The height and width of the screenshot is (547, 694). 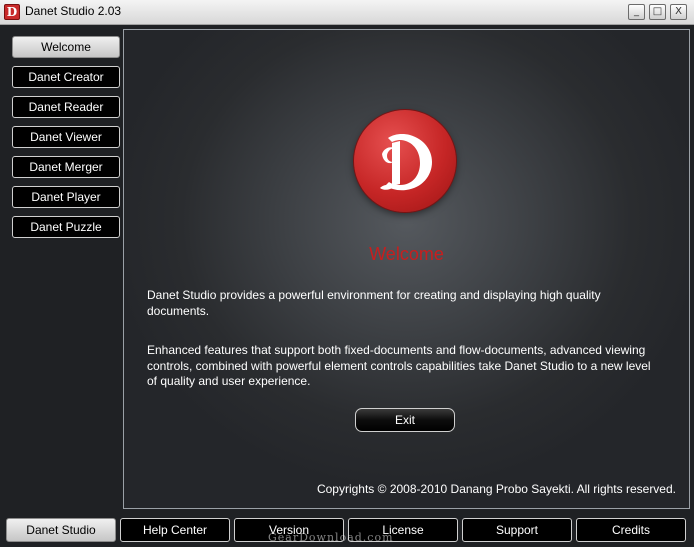 I want to click on tab-credits: Credits, so click(x=631, y=530).